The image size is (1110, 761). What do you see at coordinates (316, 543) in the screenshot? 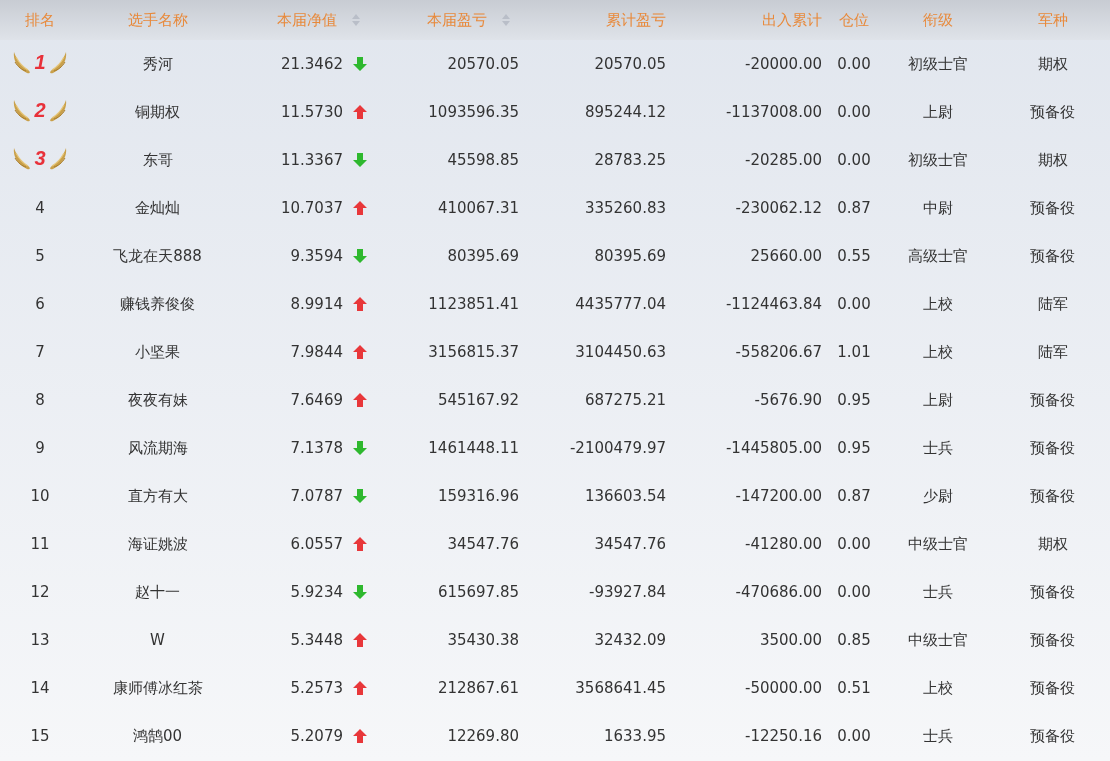
I see `table-cell: 6.0557` at bounding box center [316, 543].